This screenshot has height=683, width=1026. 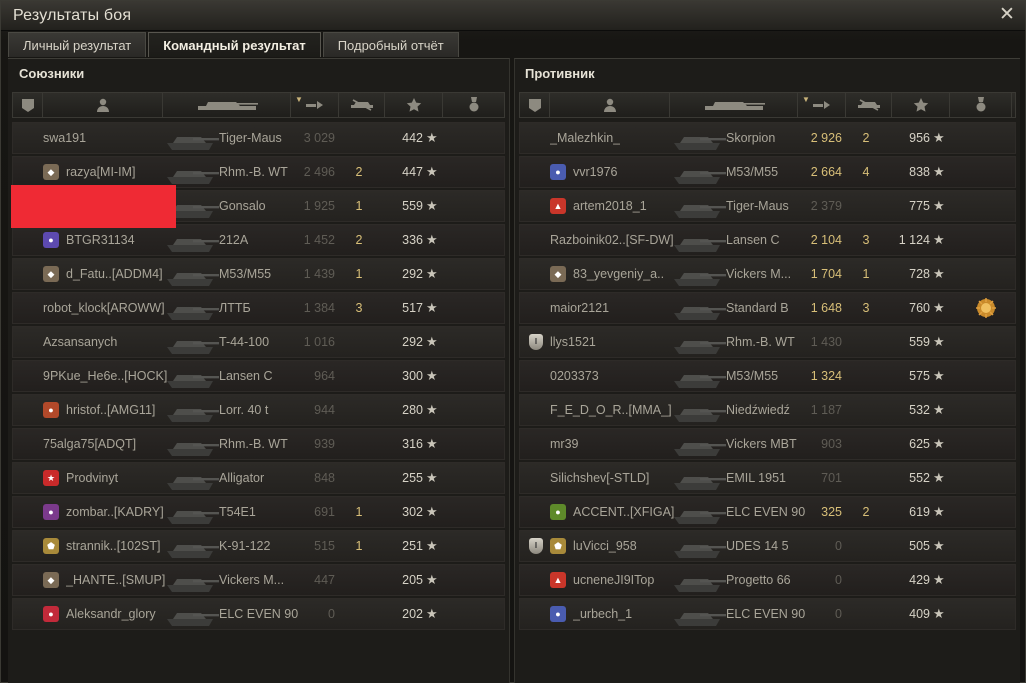 I want to click on table-row: Razboinik02..[SF-DW] Lansen C 2 104 3 1 124 ★, so click(x=767, y=240).